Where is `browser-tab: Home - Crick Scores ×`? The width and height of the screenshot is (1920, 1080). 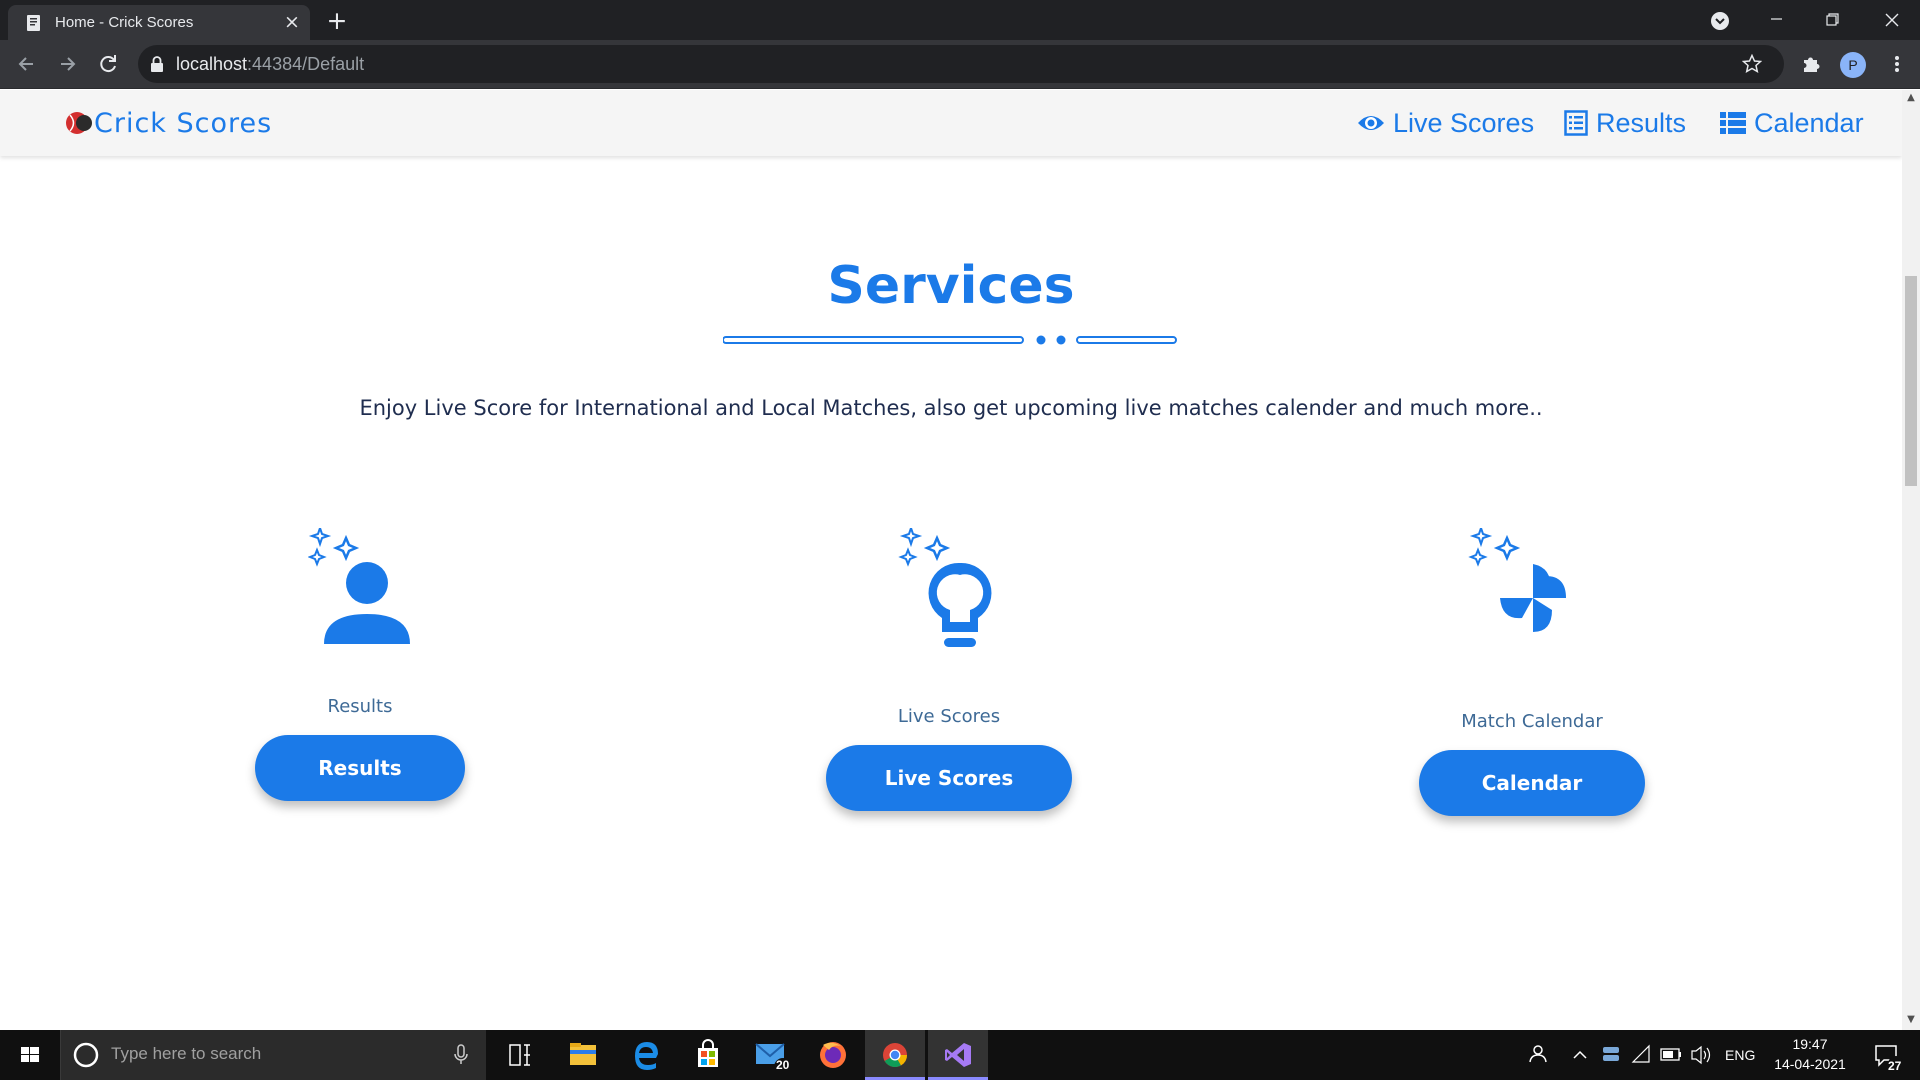 browser-tab: Home - Crick Scores × is located at coordinates (159, 22).